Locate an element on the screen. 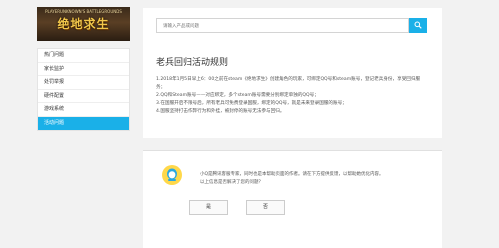 This screenshot has height=248, width=499. search-input is located at coordinates (286, 26).